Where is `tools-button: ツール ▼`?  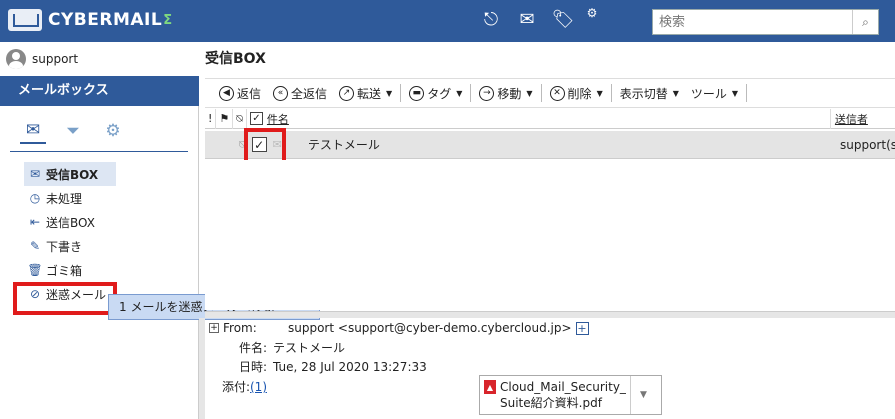
tools-button: ツール ▼ is located at coordinates (714, 93).